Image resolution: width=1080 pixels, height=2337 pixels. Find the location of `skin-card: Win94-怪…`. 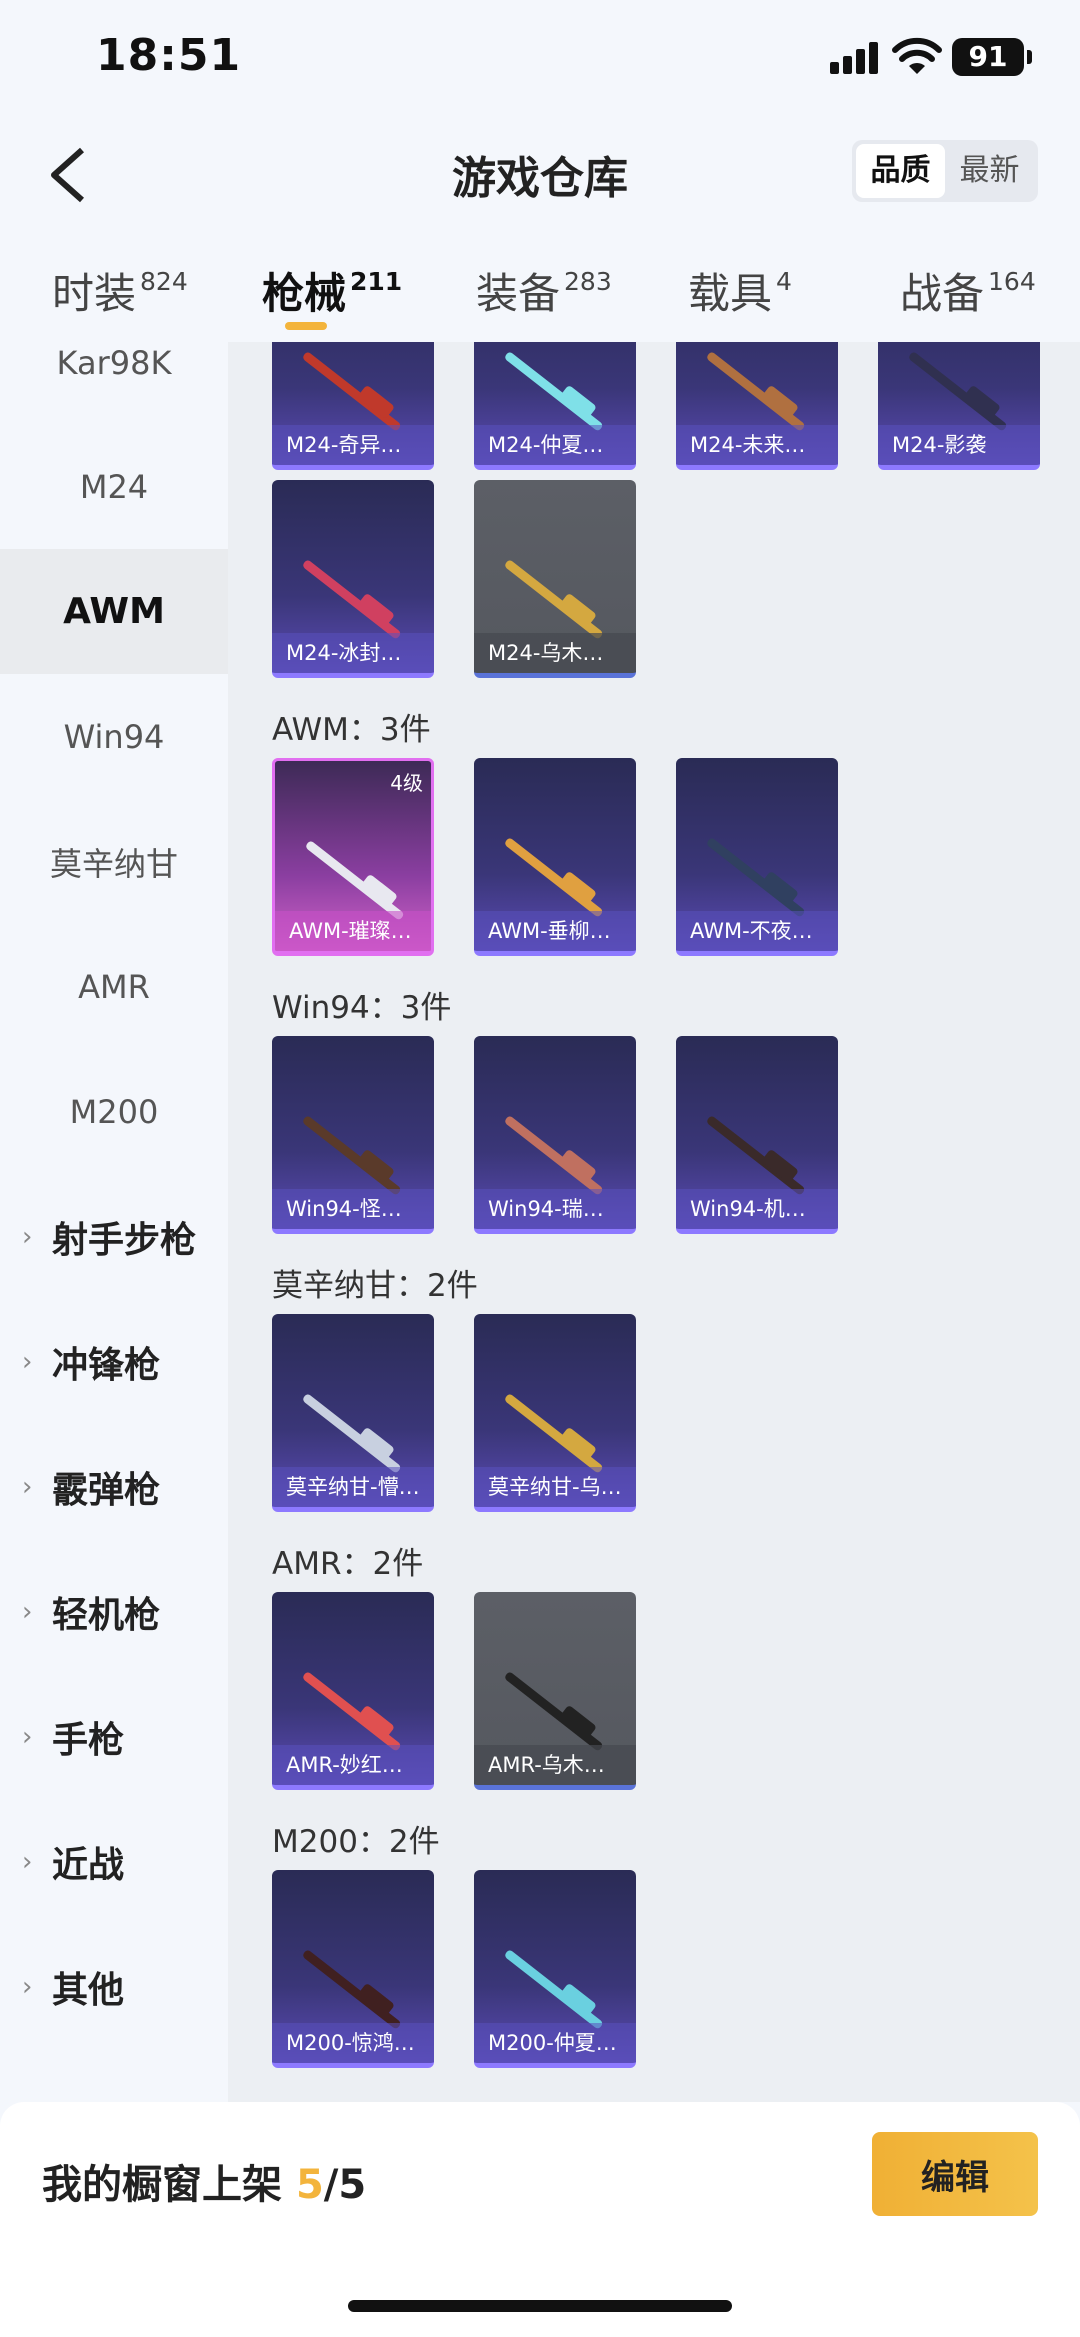

skin-card: Win94-怪… is located at coordinates (353, 1135).